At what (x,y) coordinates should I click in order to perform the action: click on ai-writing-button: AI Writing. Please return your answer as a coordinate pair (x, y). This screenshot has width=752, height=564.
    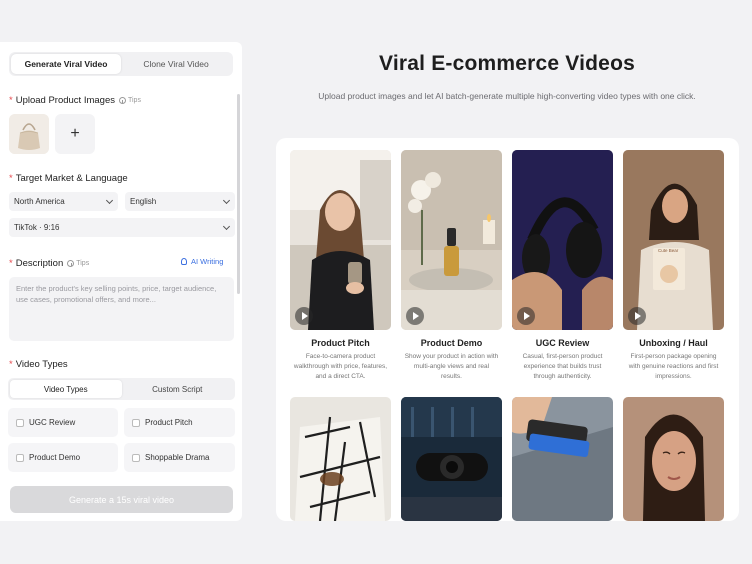
    Looking at the image, I should click on (202, 261).